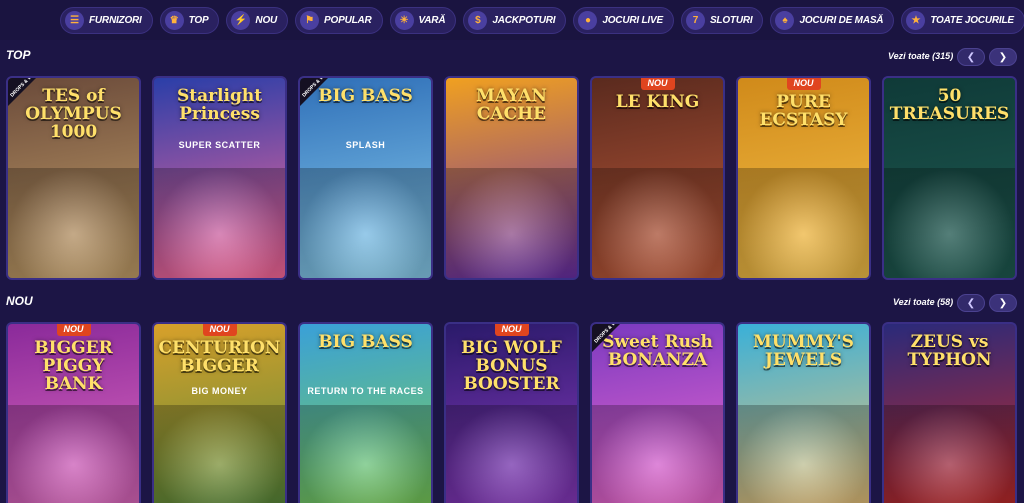  Describe the element at coordinates (841, 20) in the screenshot. I see `category-chip-label: JOCURI DE MASĂ` at that location.